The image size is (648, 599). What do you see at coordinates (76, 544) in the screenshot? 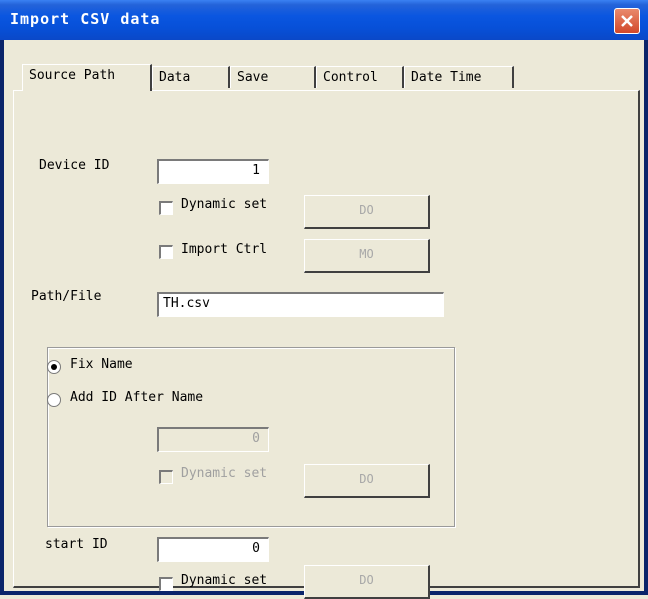
I see `start-id-label: start ID` at bounding box center [76, 544].